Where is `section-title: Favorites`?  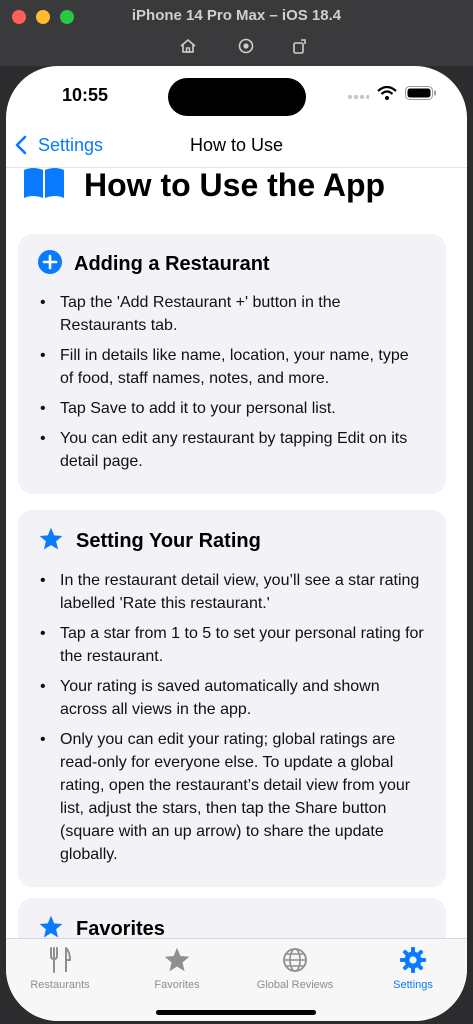 section-title: Favorites is located at coordinates (120, 928).